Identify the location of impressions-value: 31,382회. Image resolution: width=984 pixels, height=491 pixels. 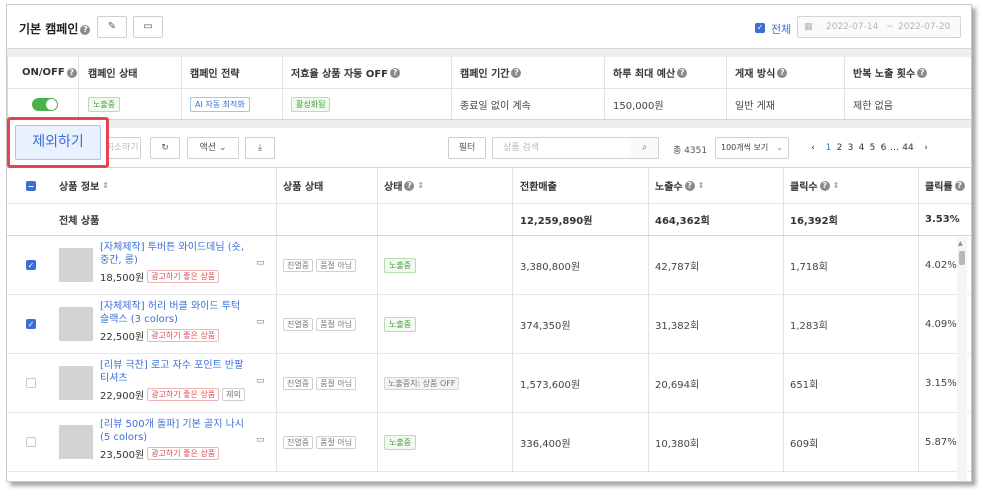
(677, 326).